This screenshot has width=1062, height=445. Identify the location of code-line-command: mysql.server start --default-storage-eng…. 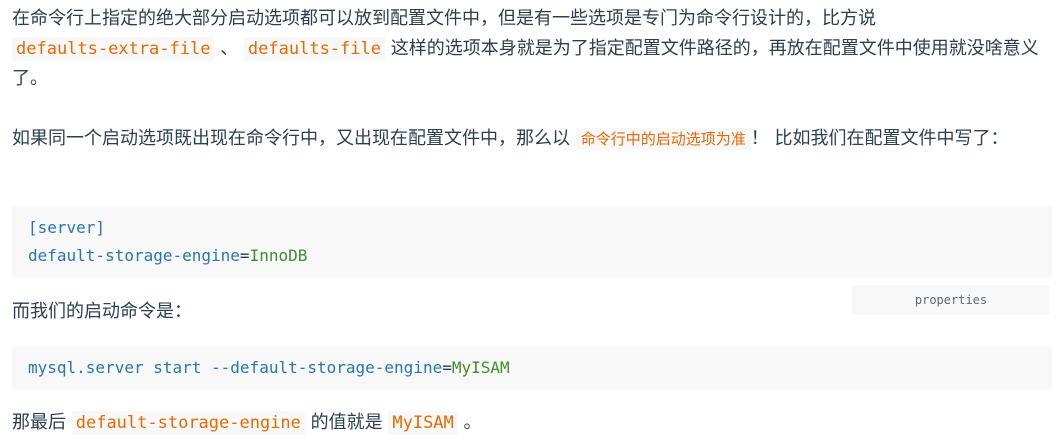
(532, 368).